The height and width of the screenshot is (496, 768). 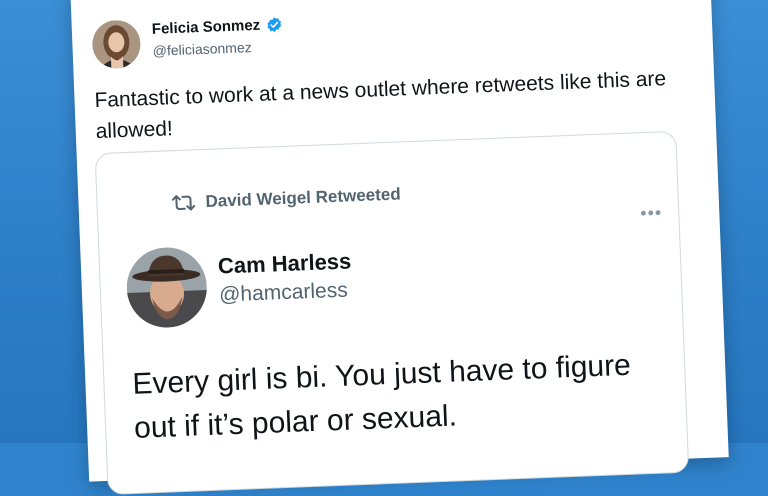 I want to click on more-options-button: •••, so click(x=641, y=1).